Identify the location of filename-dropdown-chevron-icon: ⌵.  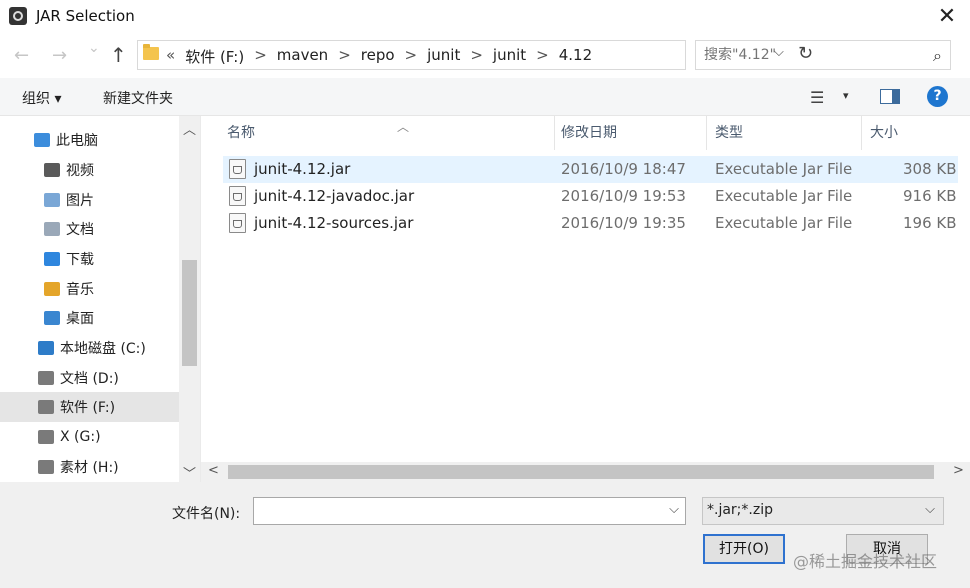
(674, 509).